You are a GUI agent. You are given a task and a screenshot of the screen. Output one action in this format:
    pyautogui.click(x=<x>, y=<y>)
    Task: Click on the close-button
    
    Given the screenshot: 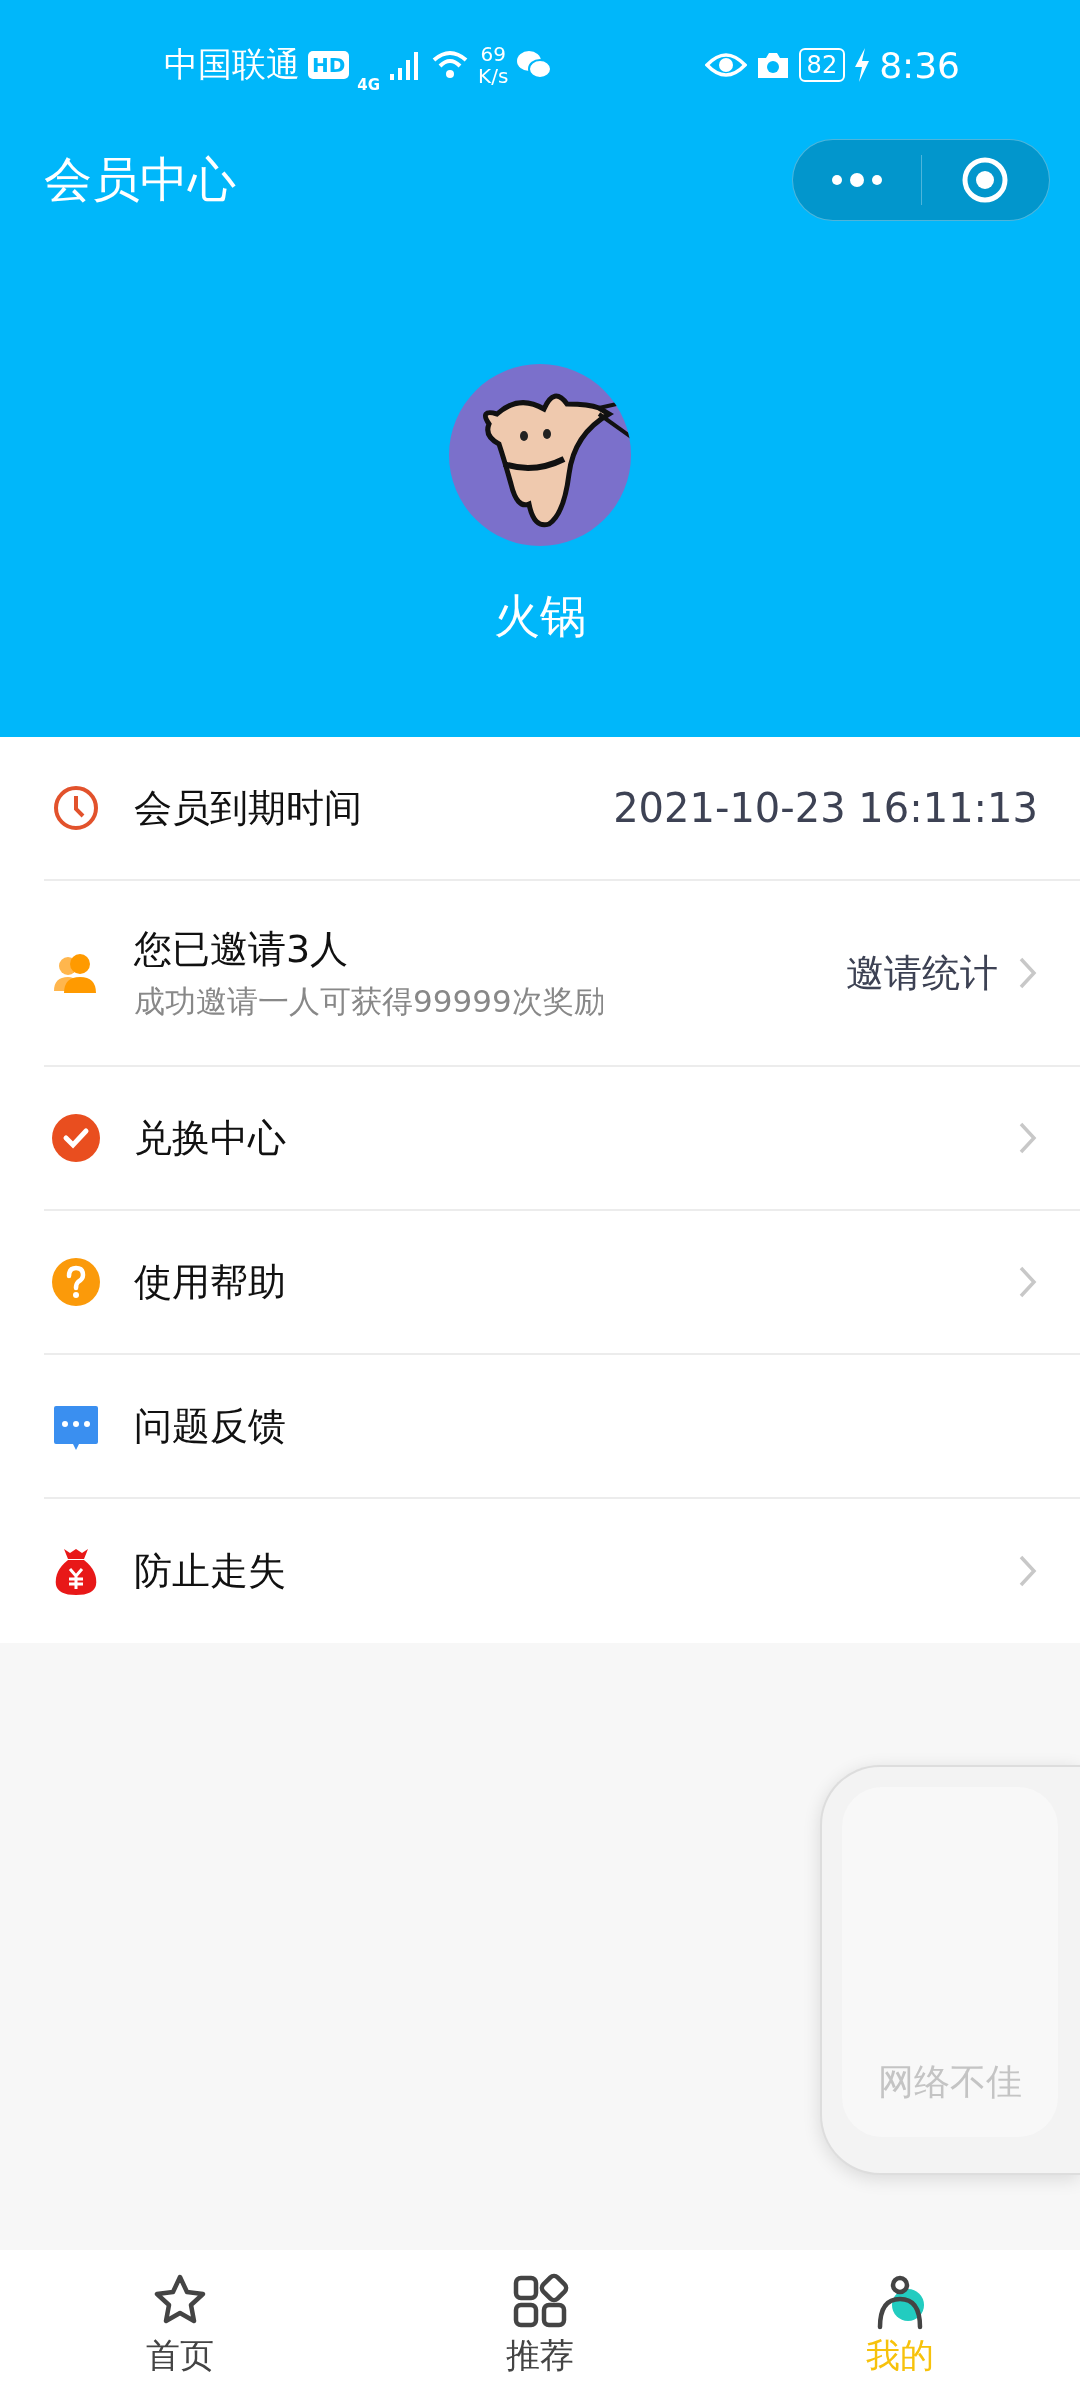 What is the action you would take?
    pyautogui.click(x=985, y=180)
    